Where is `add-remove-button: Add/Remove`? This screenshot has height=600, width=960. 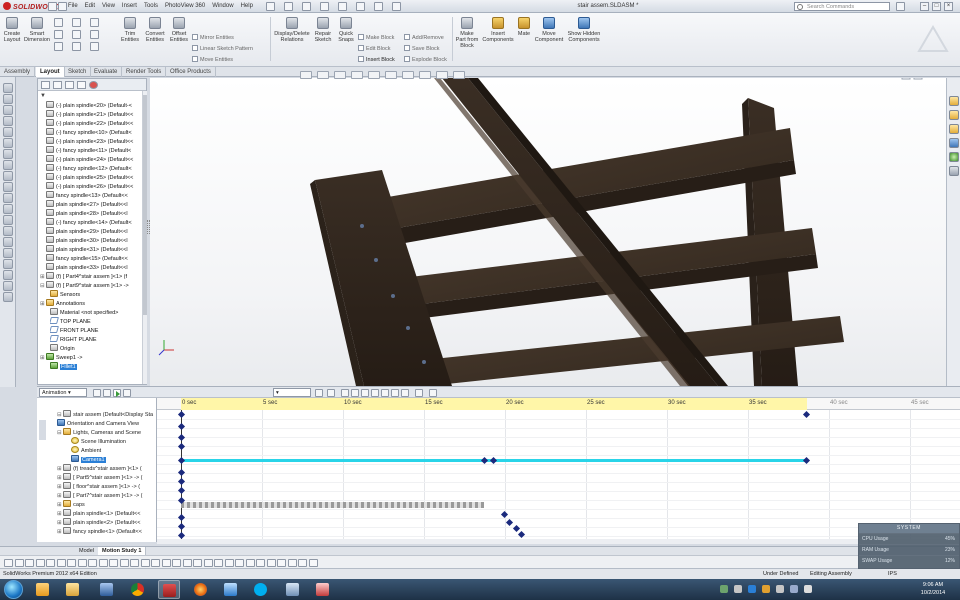
add-remove-button: Add/Remove is located at coordinates (424, 37).